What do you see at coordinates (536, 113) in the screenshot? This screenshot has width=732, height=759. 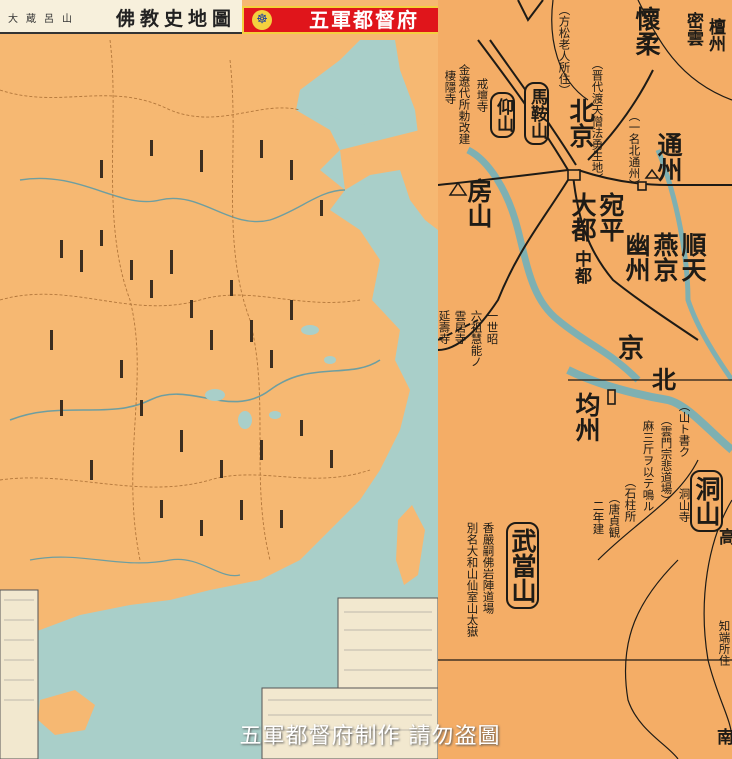 I see `label-maanshan: 馬鞍山` at bounding box center [536, 113].